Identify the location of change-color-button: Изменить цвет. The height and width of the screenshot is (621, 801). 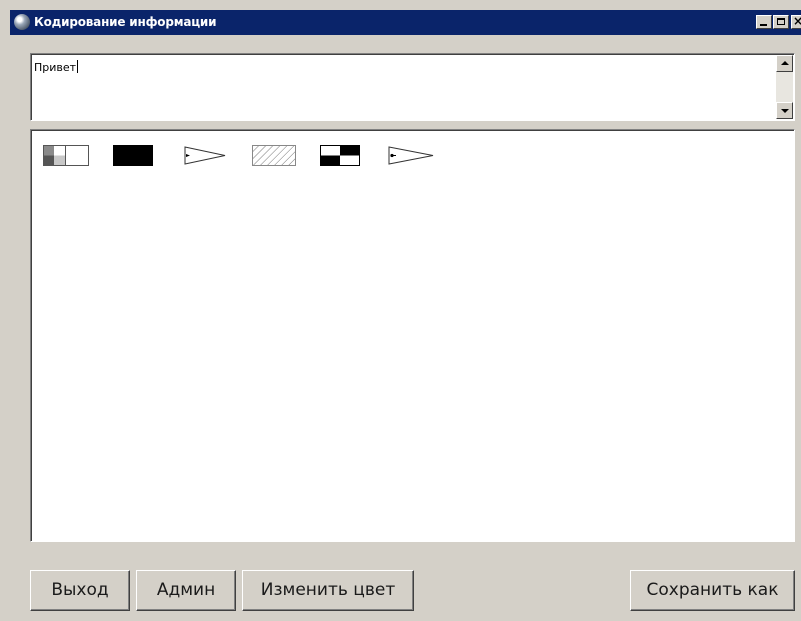
(328, 590).